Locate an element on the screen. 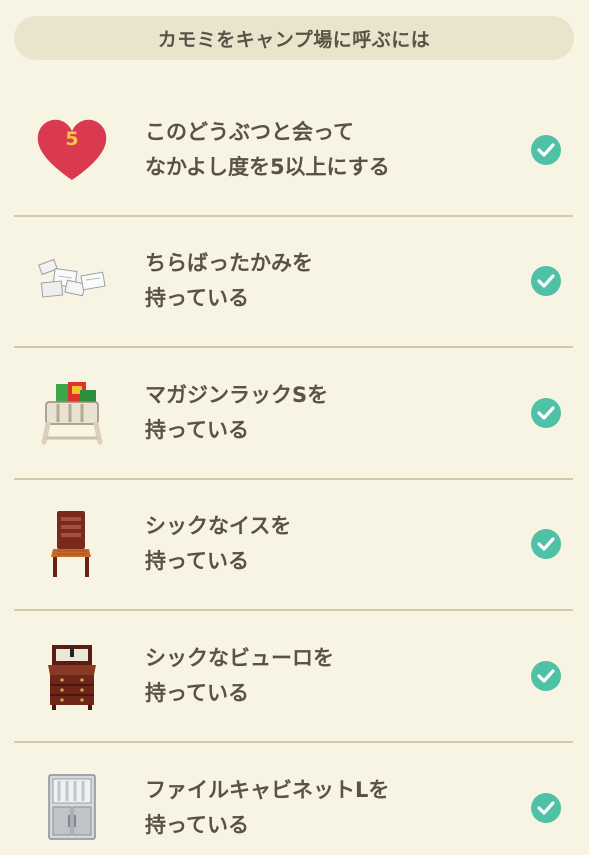  list-item: シックなビューロを 持っている is located at coordinates (293, 677).